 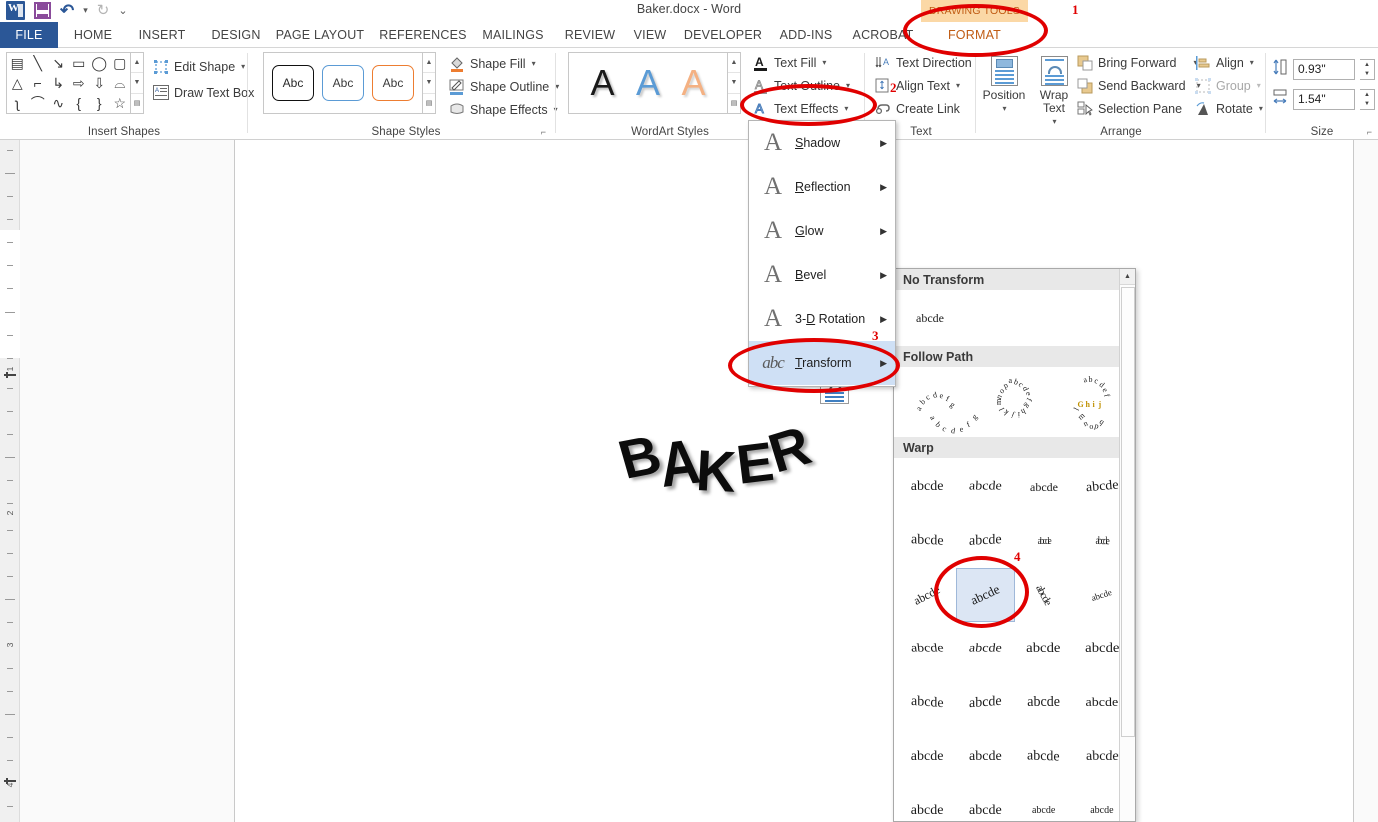 What do you see at coordinates (38, 103) in the screenshot?
I see `shape-arc-icon: ⌒` at bounding box center [38, 103].